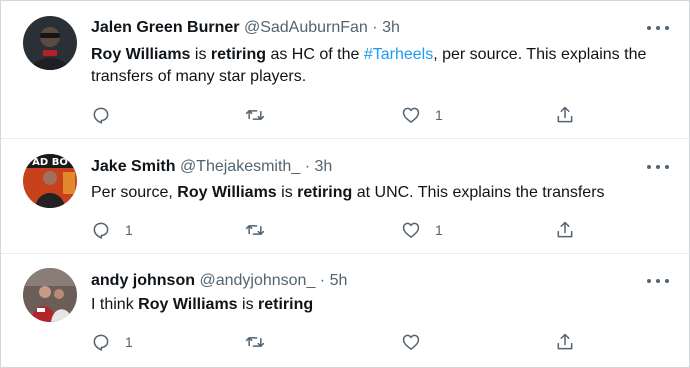 The height and width of the screenshot is (368, 690). I want to click on display-name: Jake Smith, so click(133, 166).